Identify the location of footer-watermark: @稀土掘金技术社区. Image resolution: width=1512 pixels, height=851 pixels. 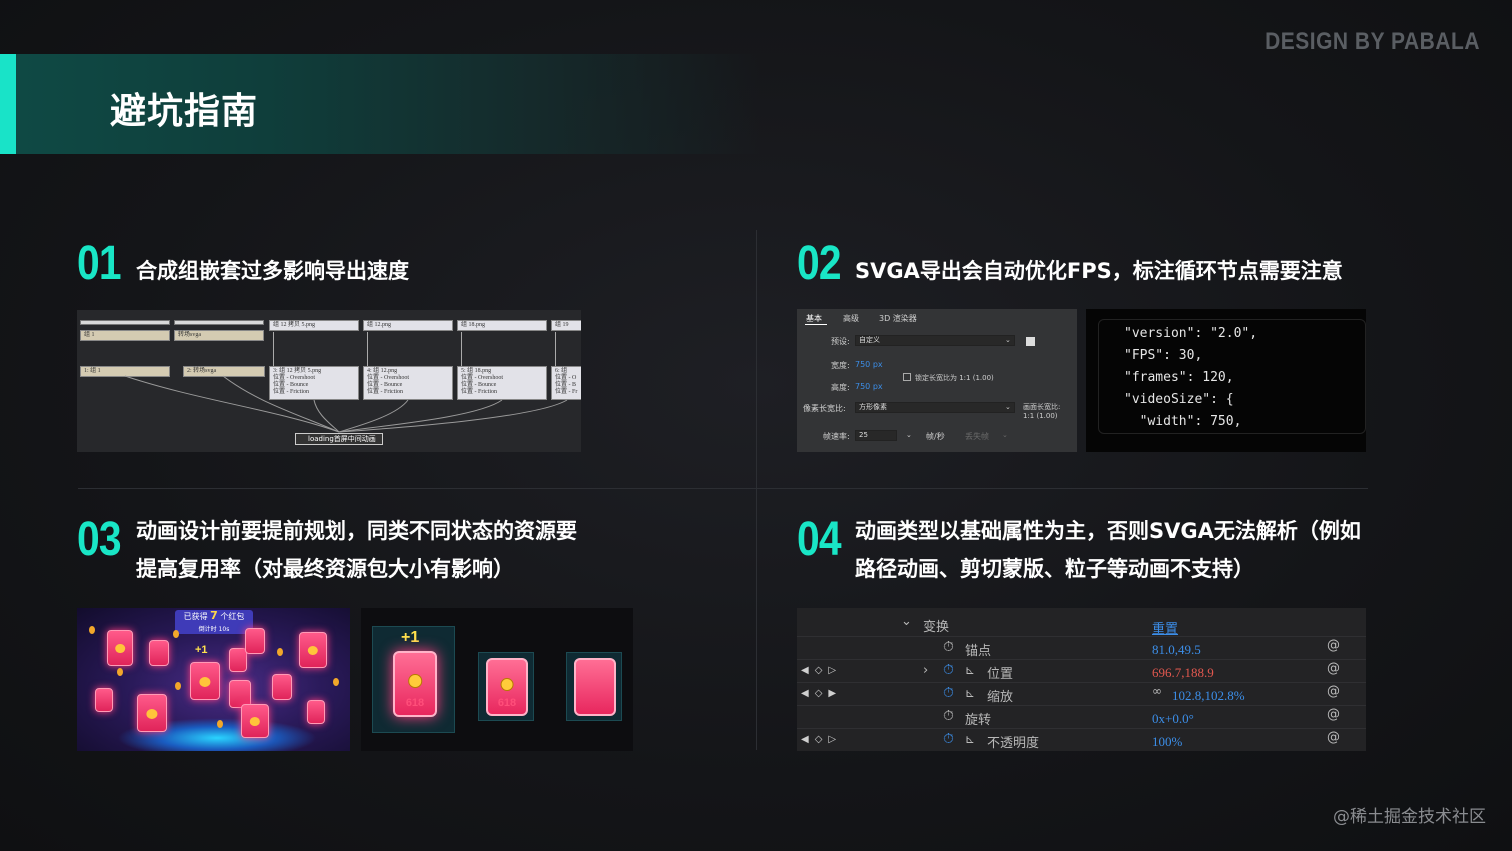
(1409, 817).